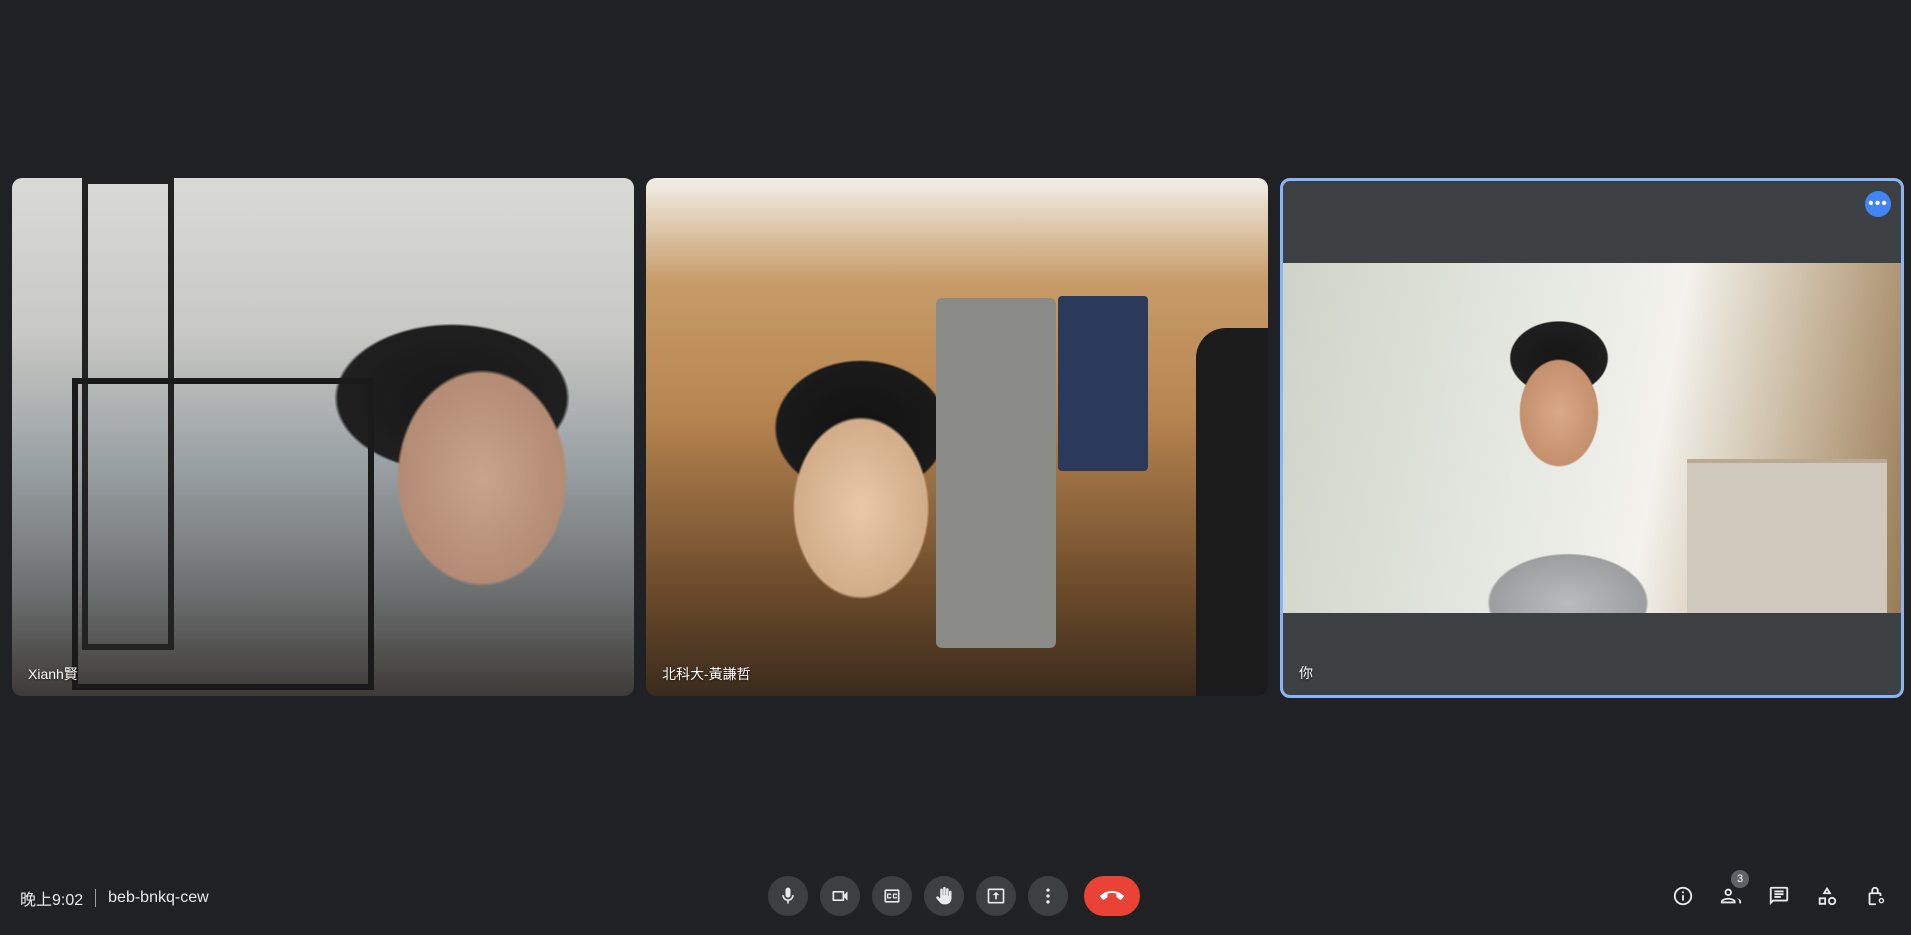 The height and width of the screenshot is (935, 1911). What do you see at coordinates (96, 898) in the screenshot?
I see `divider` at bounding box center [96, 898].